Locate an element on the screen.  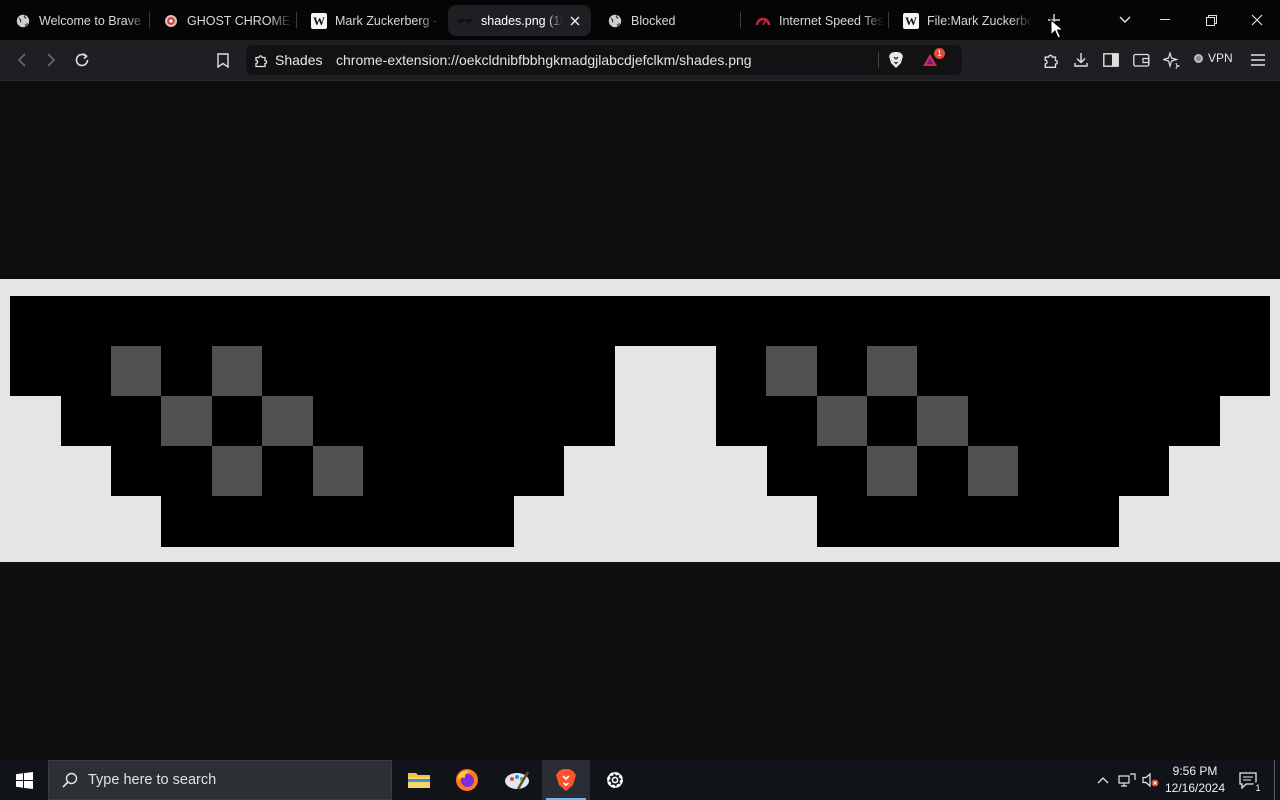
tab-title: shades.png (1000×200) is located at coordinates (522, 20).